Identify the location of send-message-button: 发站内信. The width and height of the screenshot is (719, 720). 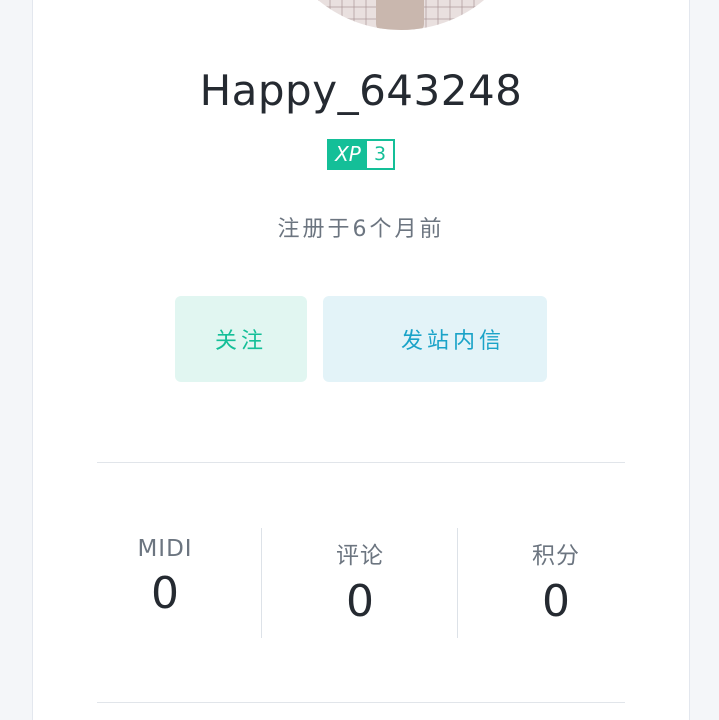
(435, 339).